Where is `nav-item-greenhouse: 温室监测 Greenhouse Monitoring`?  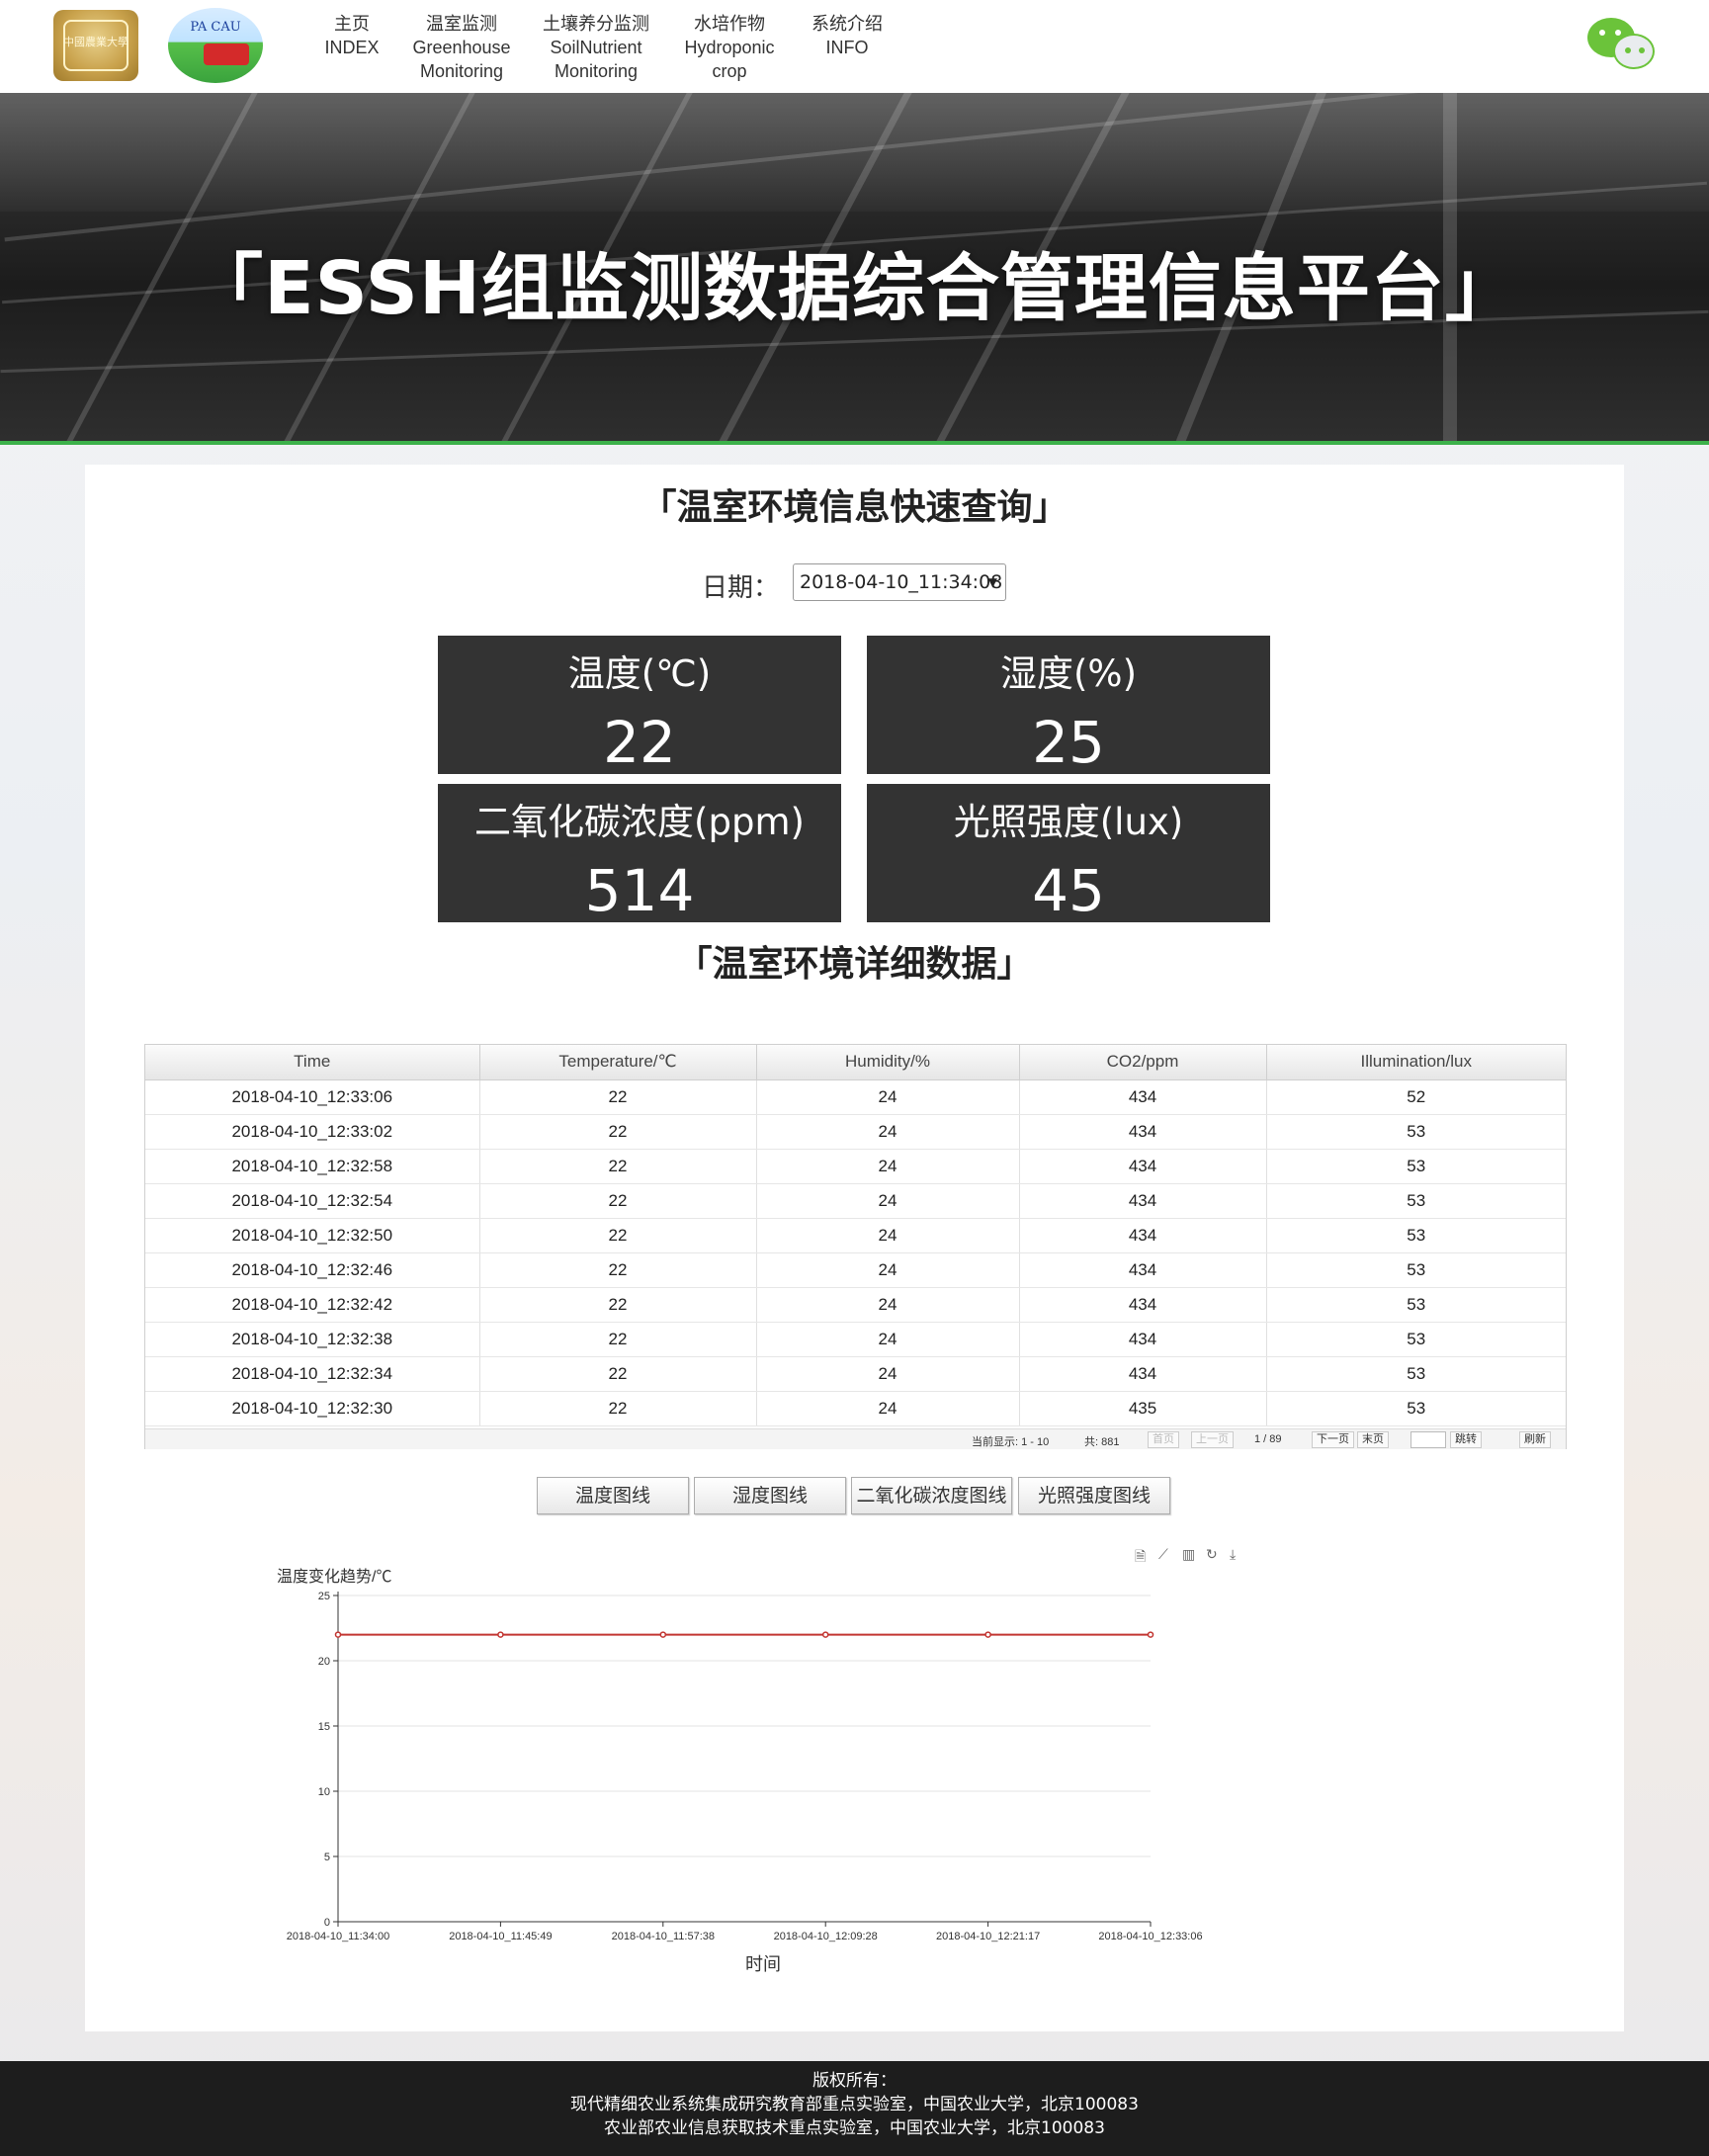 nav-item-greenhouse: 温室监测 Greenhouse Monitoring is located at coordinates (461, 47).